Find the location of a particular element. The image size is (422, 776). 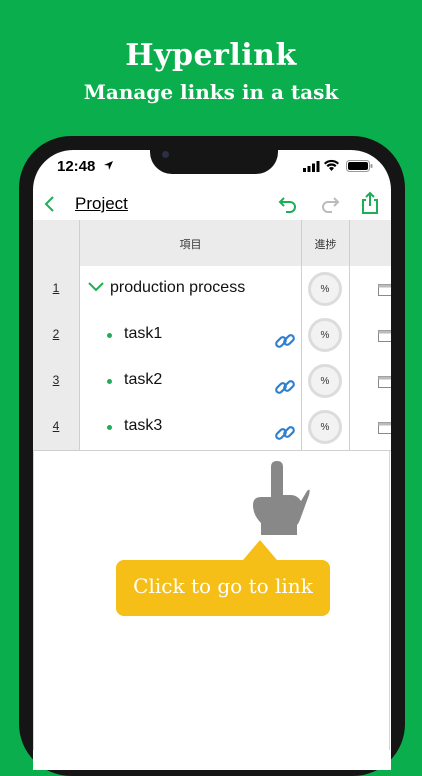

camera-dot is located at coordinates (165, 154).